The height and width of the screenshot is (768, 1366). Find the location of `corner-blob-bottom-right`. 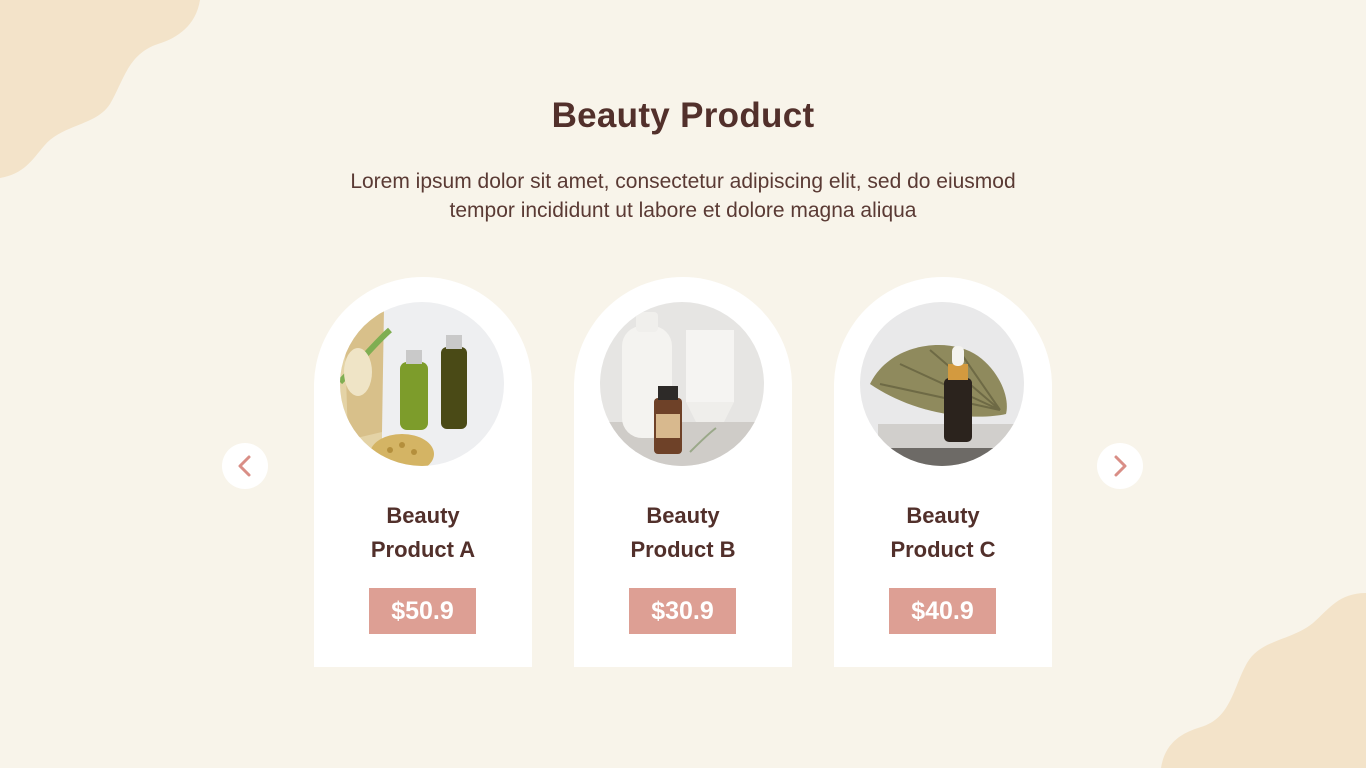

corner-blob-bottom-right is located at coordinates (1263, 680).